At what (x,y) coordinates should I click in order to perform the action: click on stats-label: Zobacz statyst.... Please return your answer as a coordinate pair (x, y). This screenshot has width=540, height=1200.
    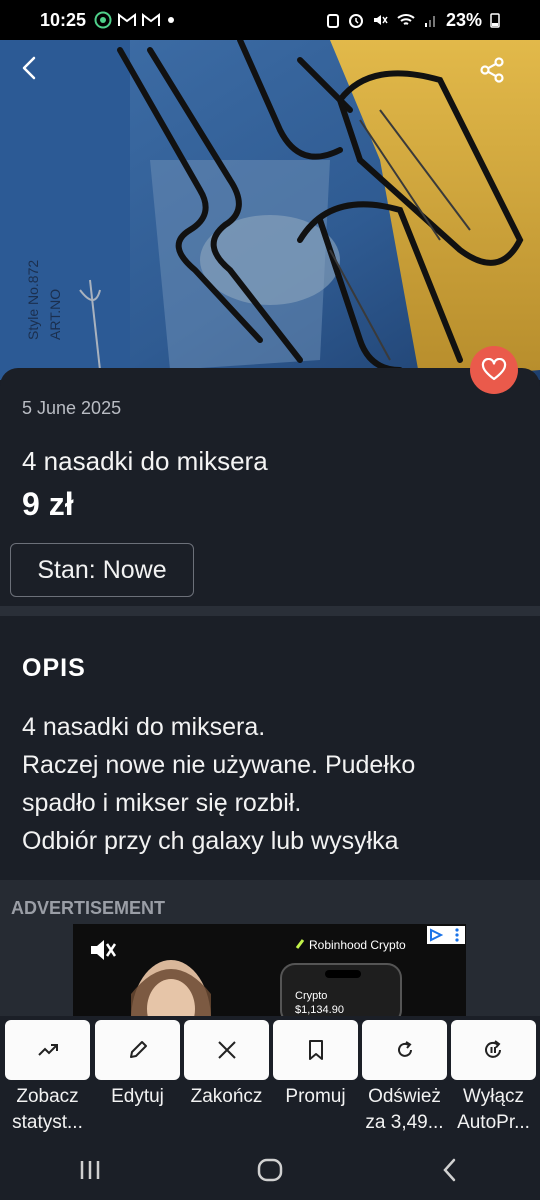
    Looking at the image, I should click on (47, 1109).